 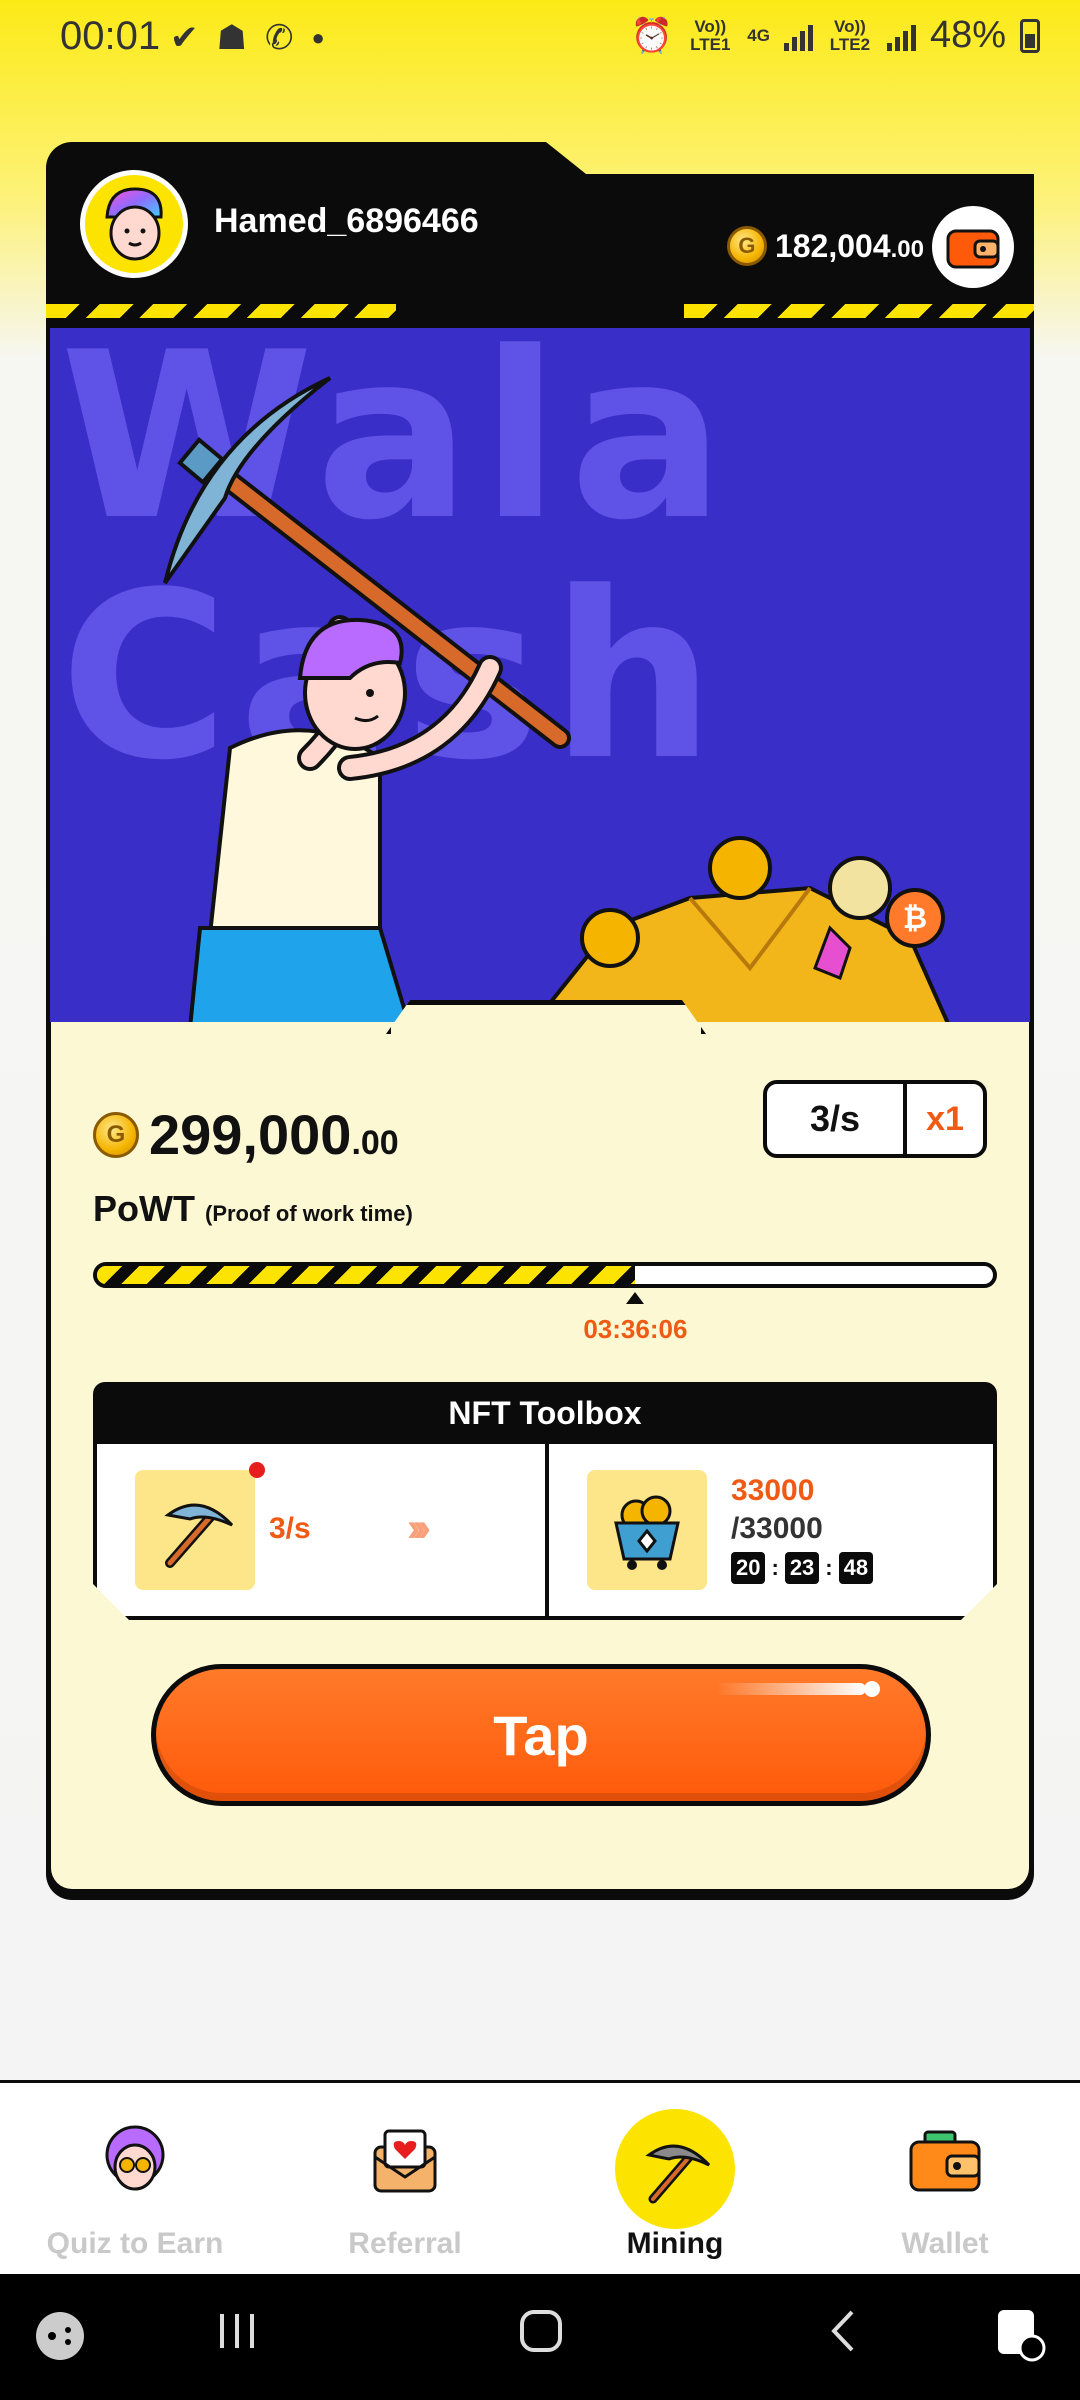 I want to click on timer-minutes: 23, so click(x=802, y=1568).